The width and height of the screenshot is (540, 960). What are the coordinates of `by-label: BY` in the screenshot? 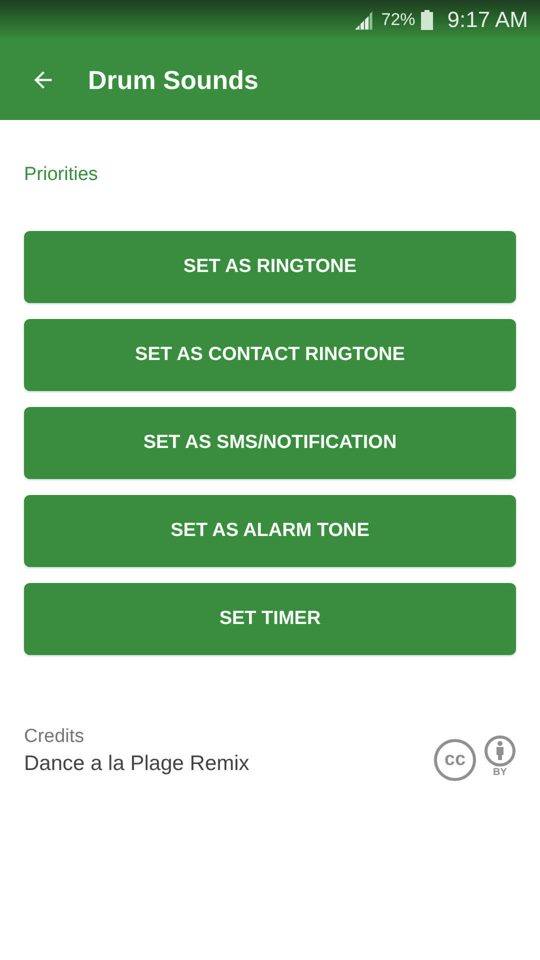 It's located at (500, 772).